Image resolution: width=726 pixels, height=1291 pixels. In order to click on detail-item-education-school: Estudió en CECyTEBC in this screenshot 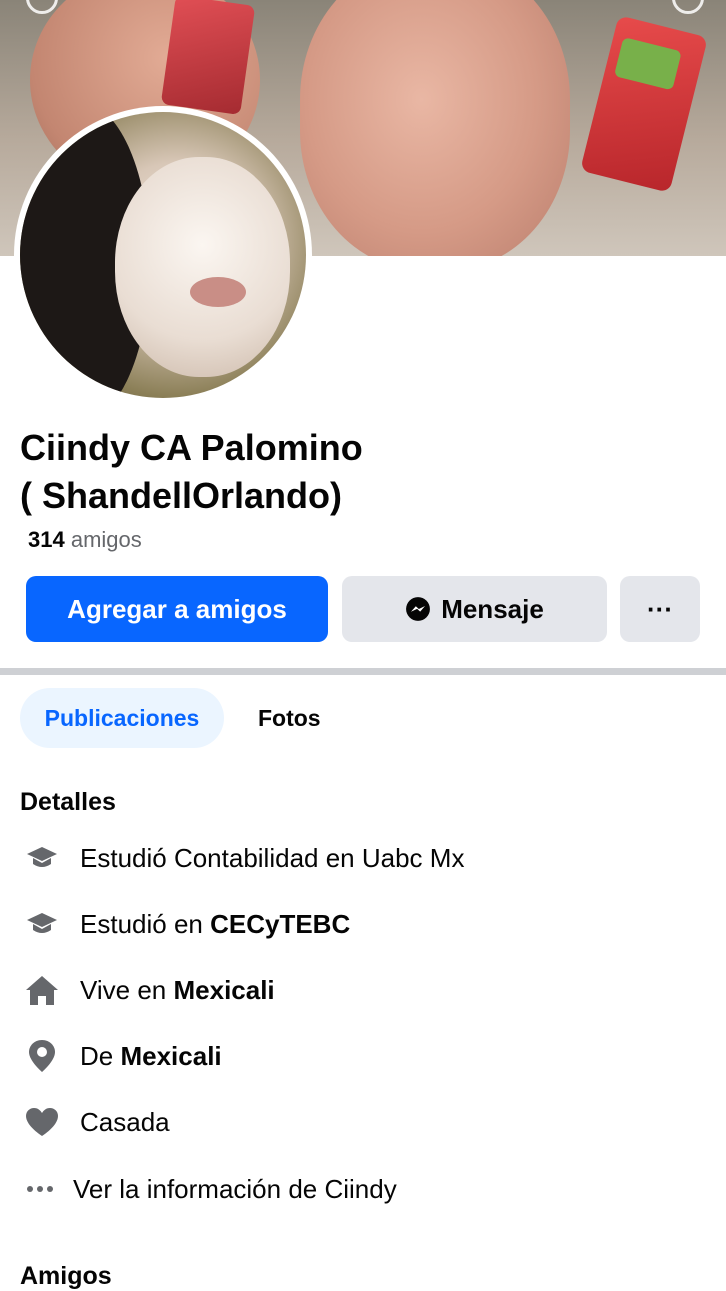, I will do `click(363, 924)`.